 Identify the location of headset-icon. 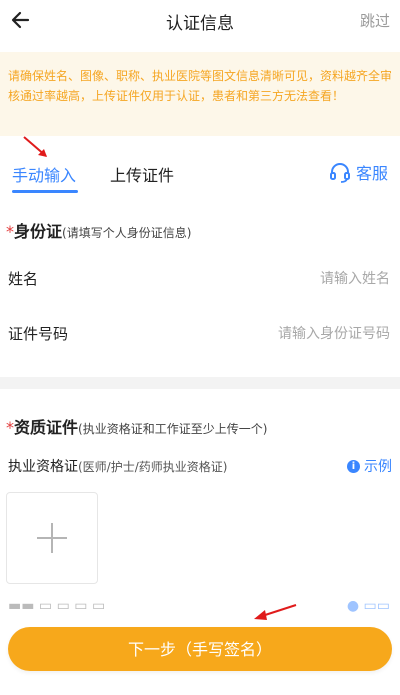
(339, 173).